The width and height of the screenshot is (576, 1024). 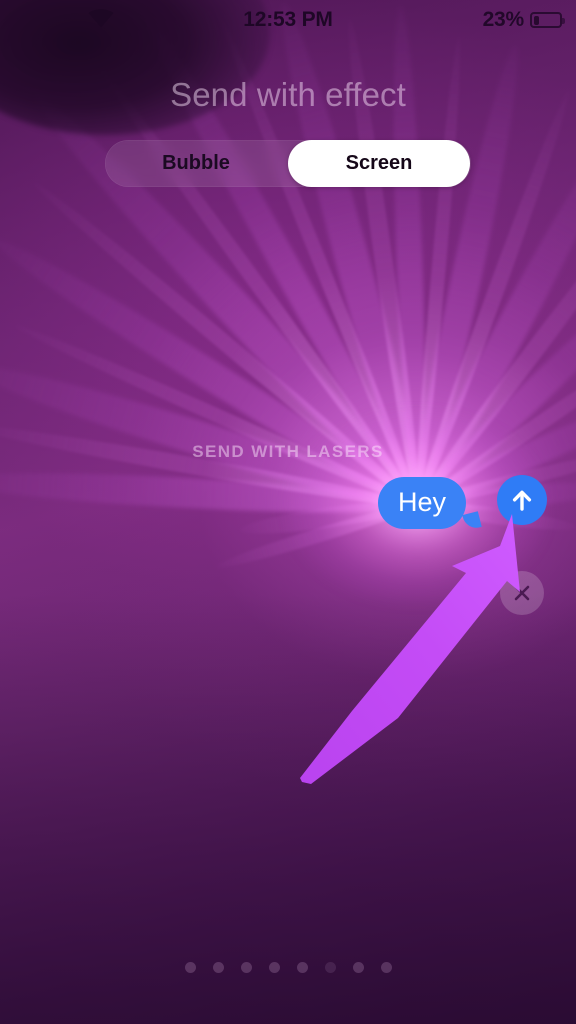 I want to click on battery-percent-label: 23%, so click(x=503, y=19).